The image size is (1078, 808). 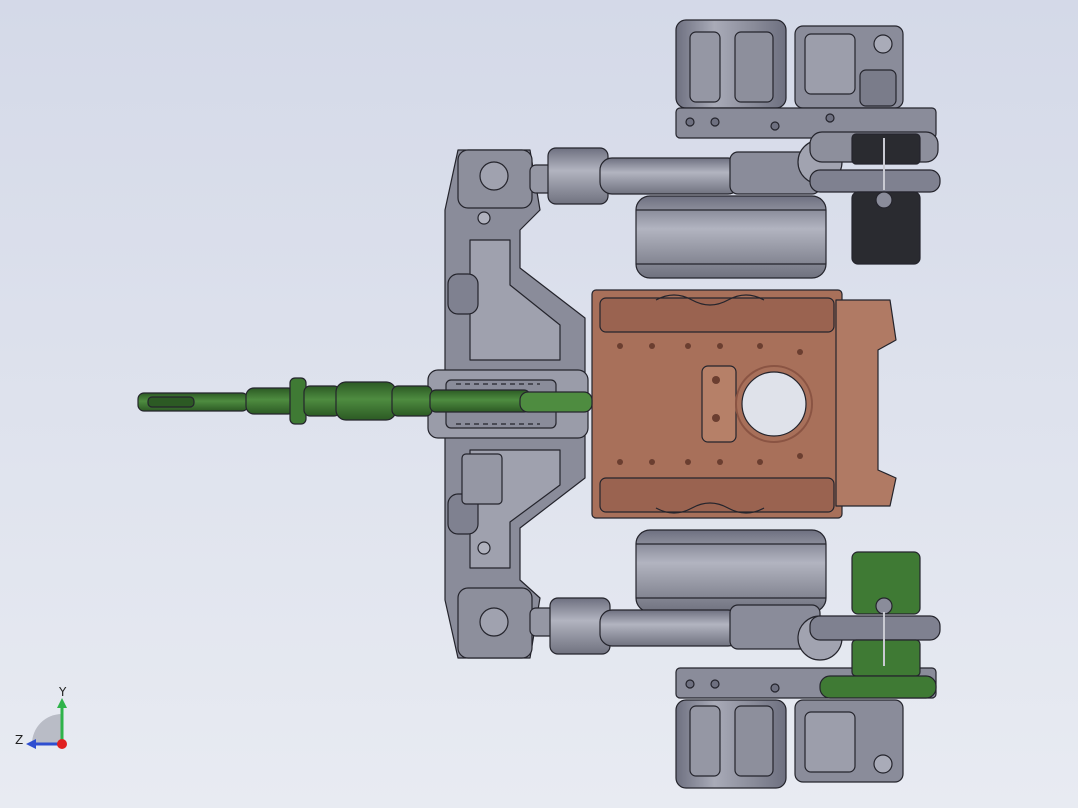 What do you see at coordinates (731, 571) in the screenshot?
I see `bottom-roller` at bounding box center [731, 571].